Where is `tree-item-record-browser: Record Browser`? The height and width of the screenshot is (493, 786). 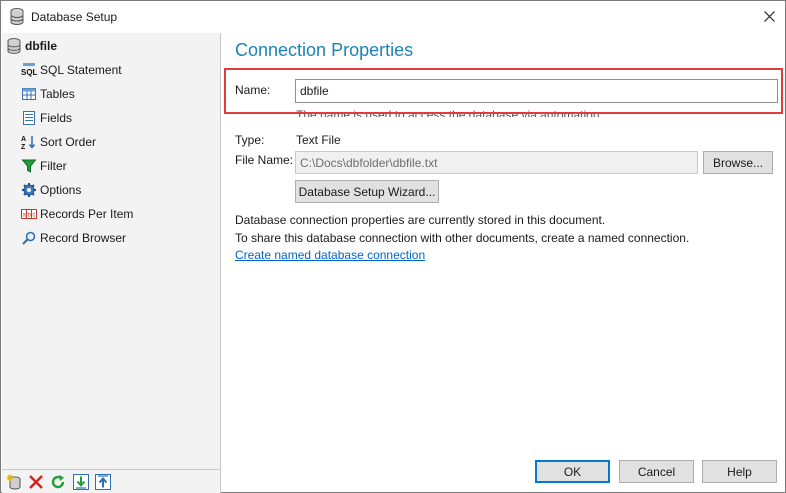 tree-item-record-browser: Record Browser is located at coordinates (73, 238).